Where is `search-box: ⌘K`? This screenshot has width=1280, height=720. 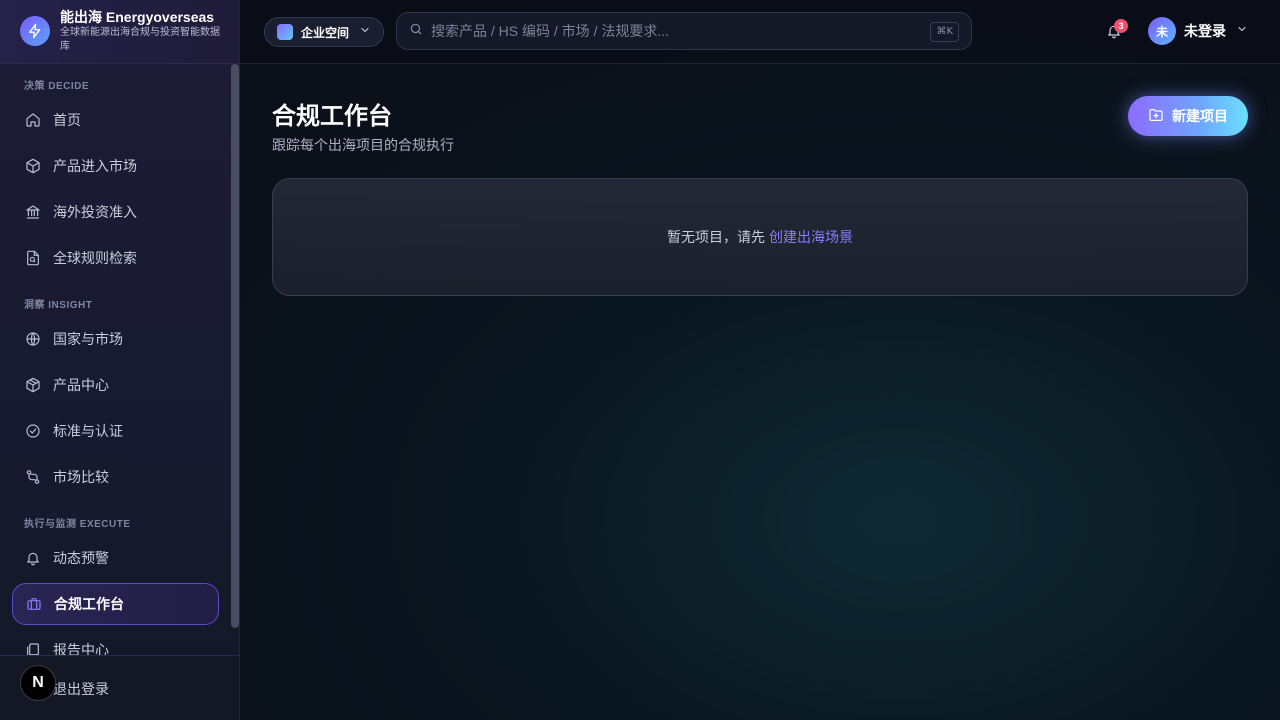
search-box: ⌘K is located at coordinates (684, 31).